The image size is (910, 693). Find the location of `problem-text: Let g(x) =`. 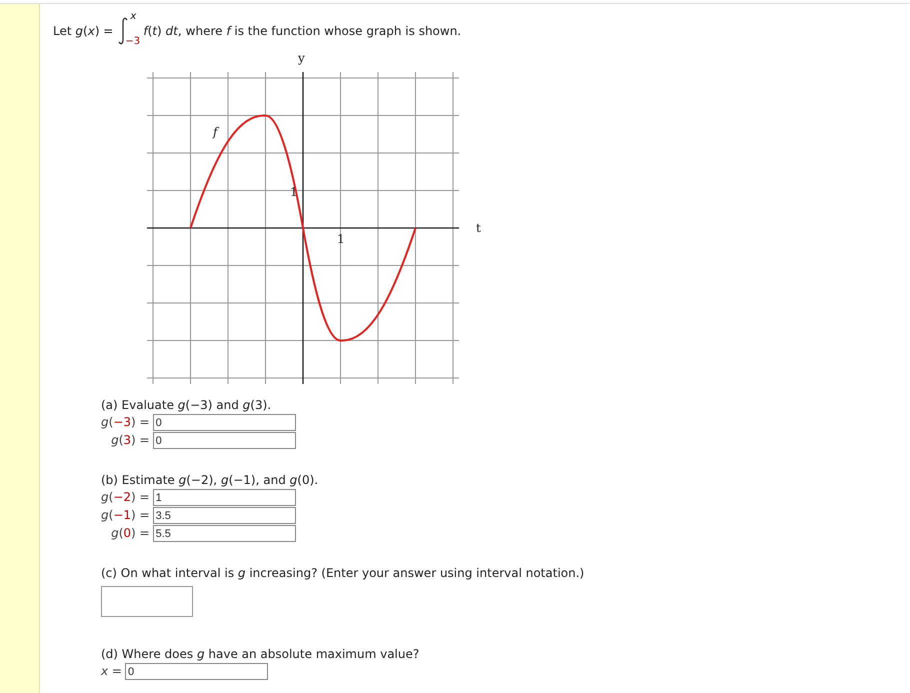

problem-text: Let g(x) = is located at coordinates (83, 31).